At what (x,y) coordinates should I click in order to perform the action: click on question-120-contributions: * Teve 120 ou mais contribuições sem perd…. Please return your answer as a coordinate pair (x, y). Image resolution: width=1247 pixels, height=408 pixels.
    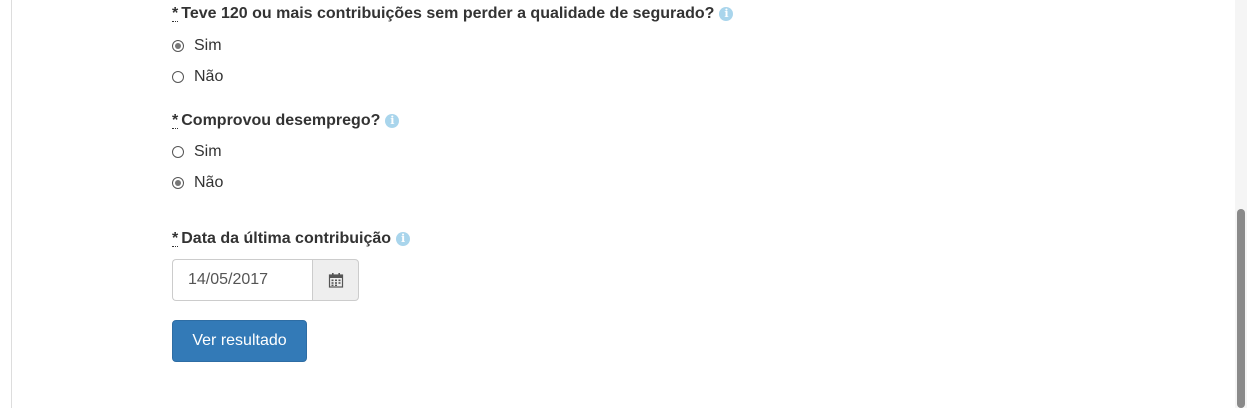
    Looking at the image, I should click on (453, 14).